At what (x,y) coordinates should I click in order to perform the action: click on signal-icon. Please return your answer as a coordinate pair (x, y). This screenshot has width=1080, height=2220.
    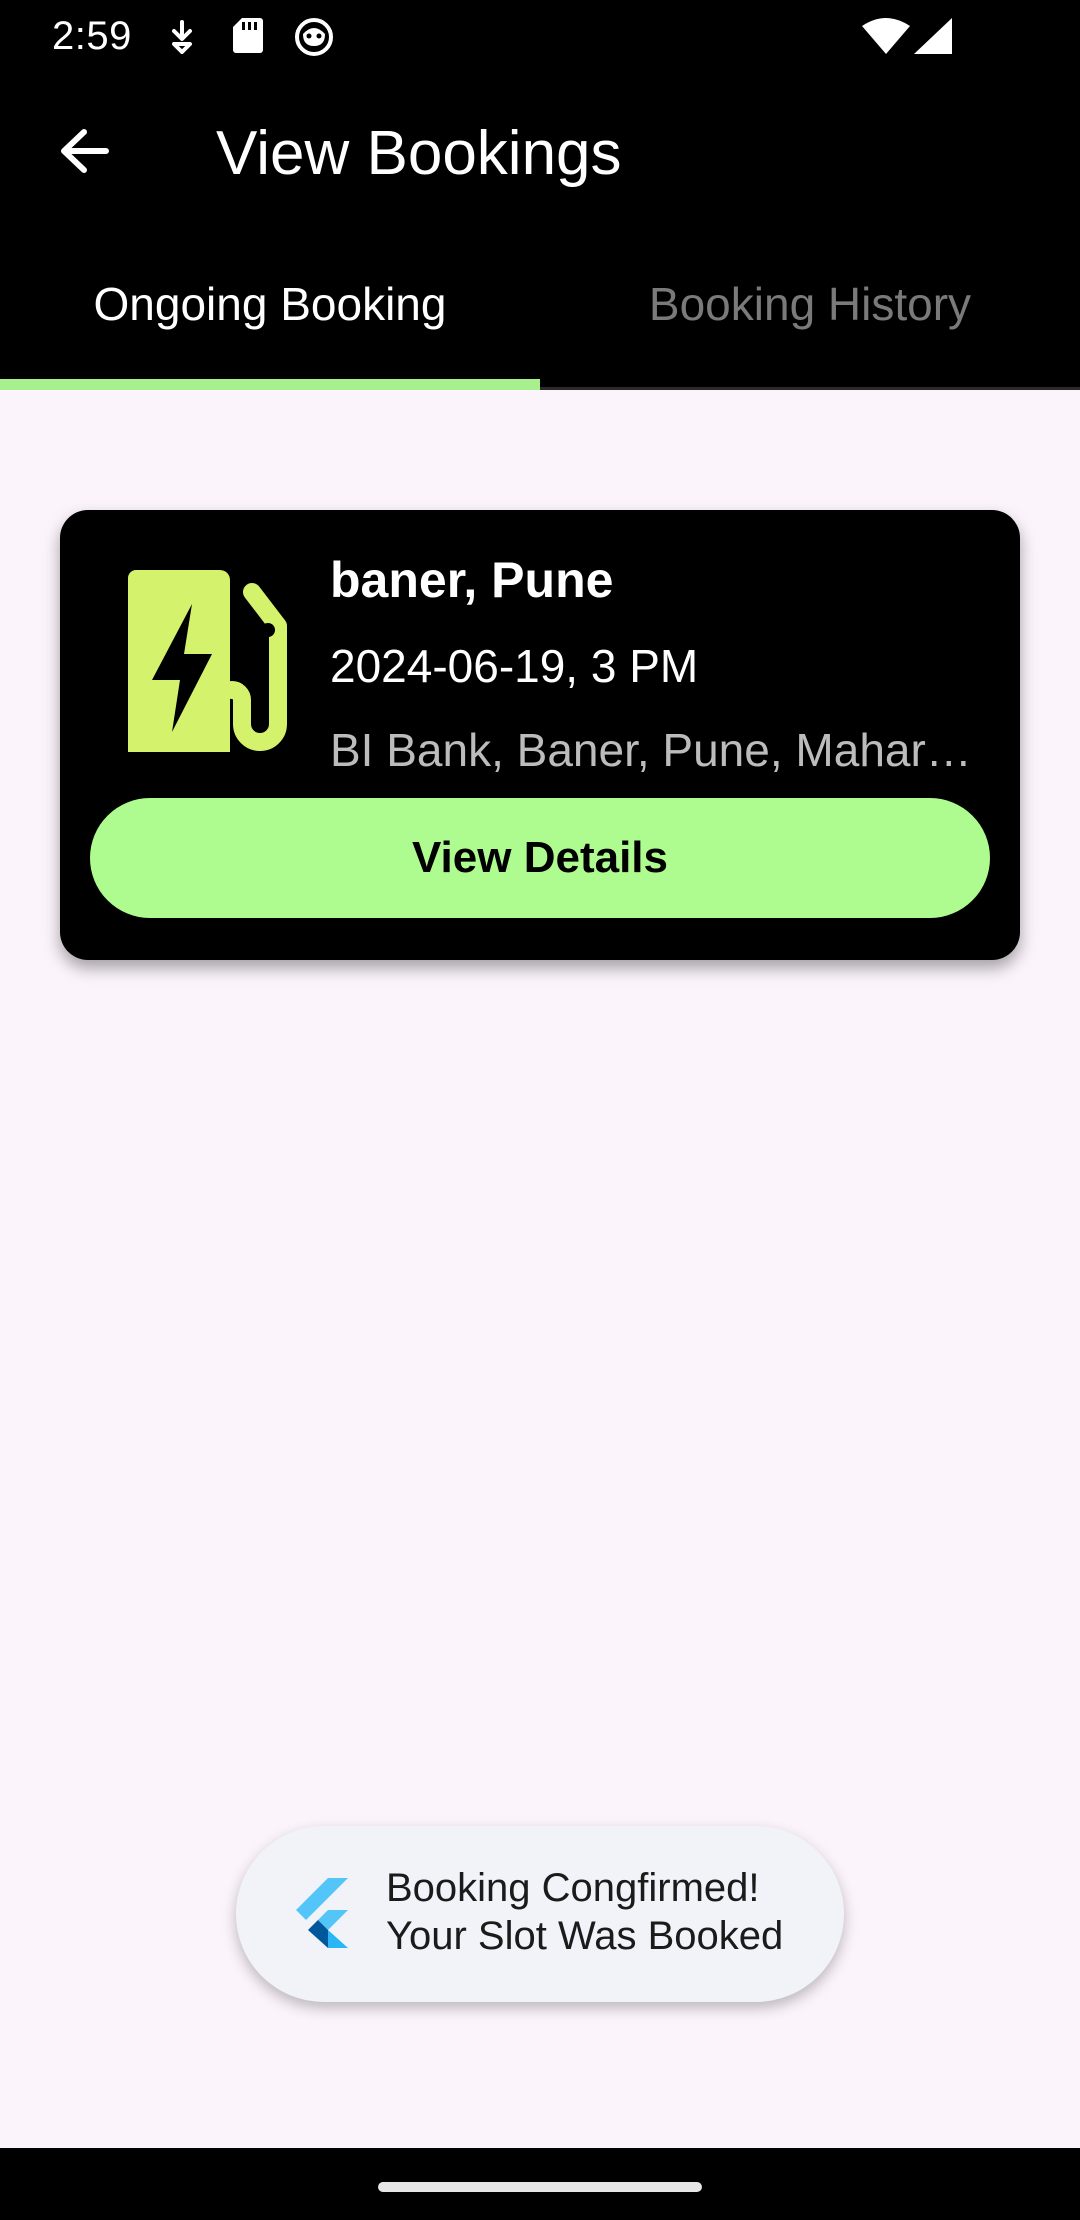
    Looking at the image, I should click on (933, 38).